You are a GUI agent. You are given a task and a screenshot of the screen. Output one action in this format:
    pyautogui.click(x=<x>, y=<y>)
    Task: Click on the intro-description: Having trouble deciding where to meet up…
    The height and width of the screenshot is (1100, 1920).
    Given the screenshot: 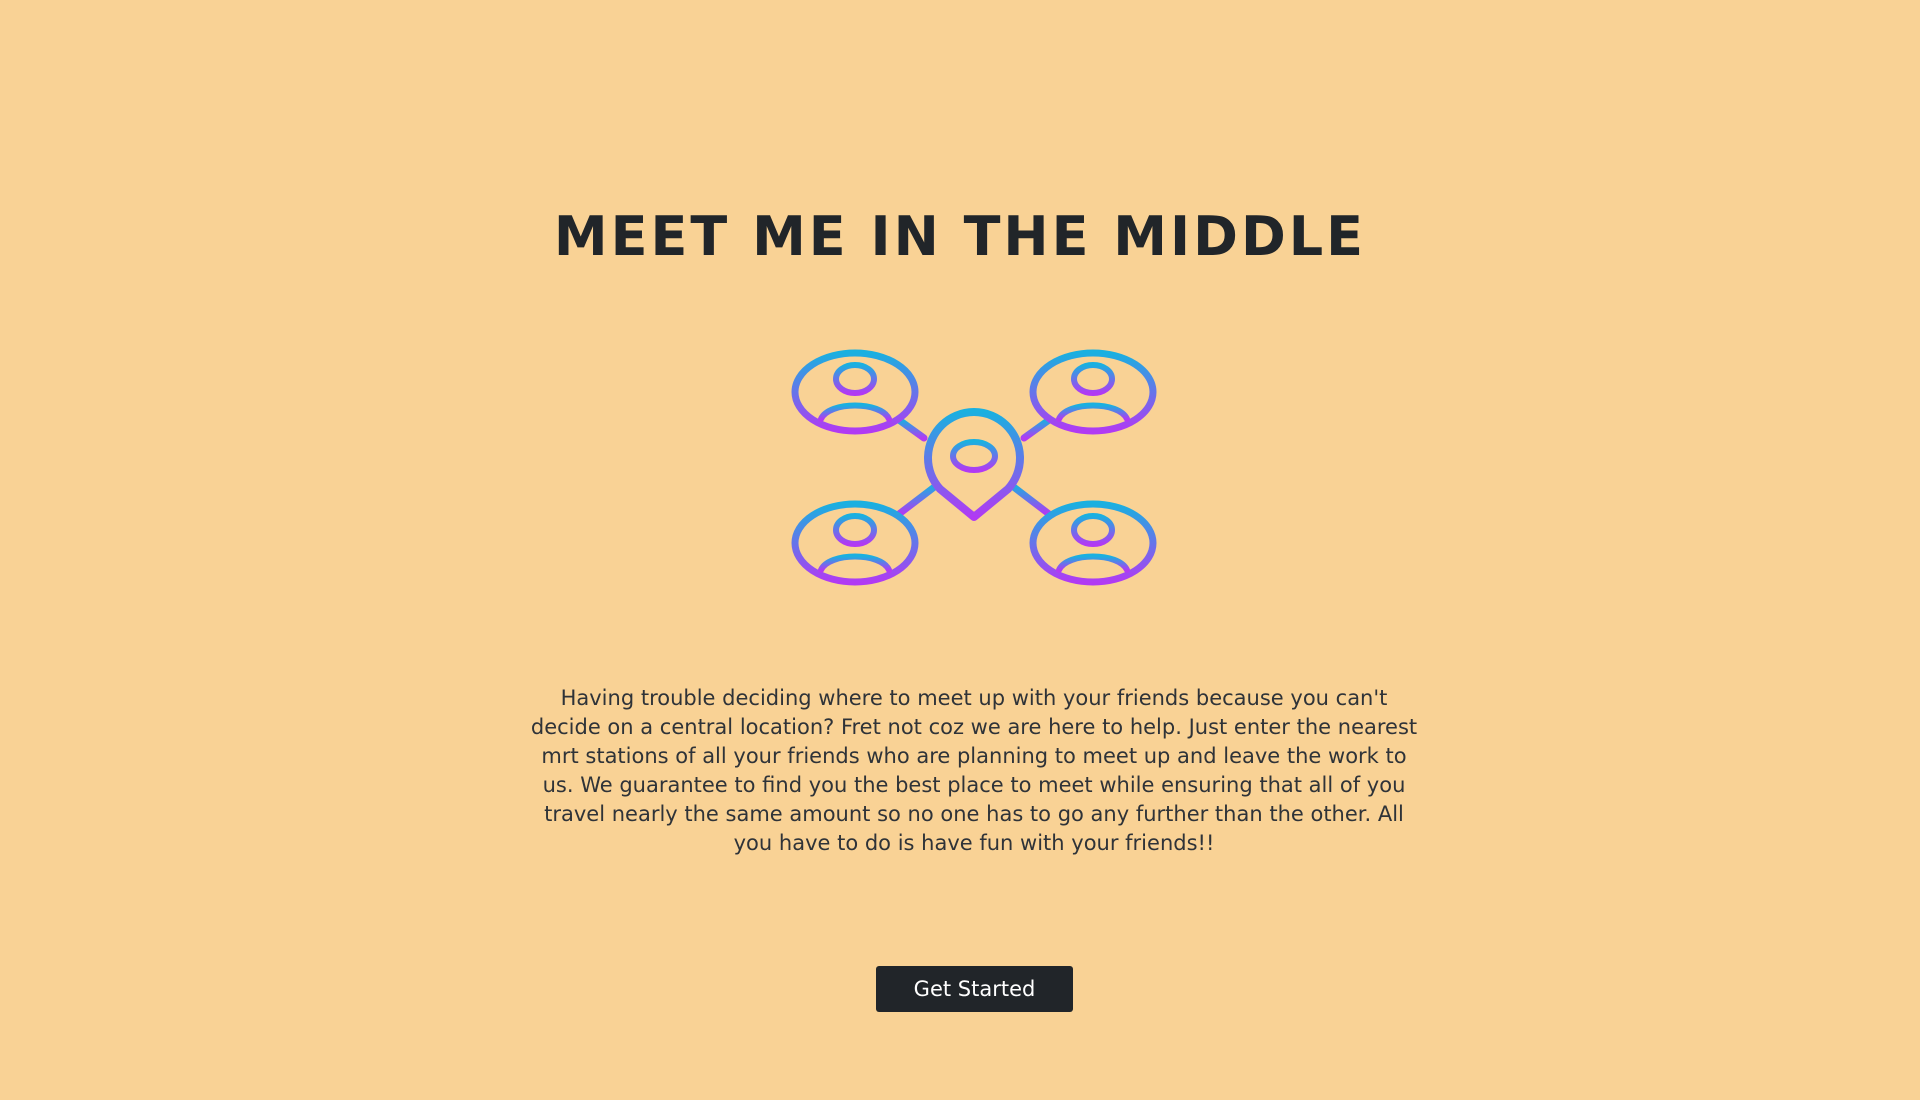 What is the action you would take?
    pyautogui.click(x=974, y=770)
    